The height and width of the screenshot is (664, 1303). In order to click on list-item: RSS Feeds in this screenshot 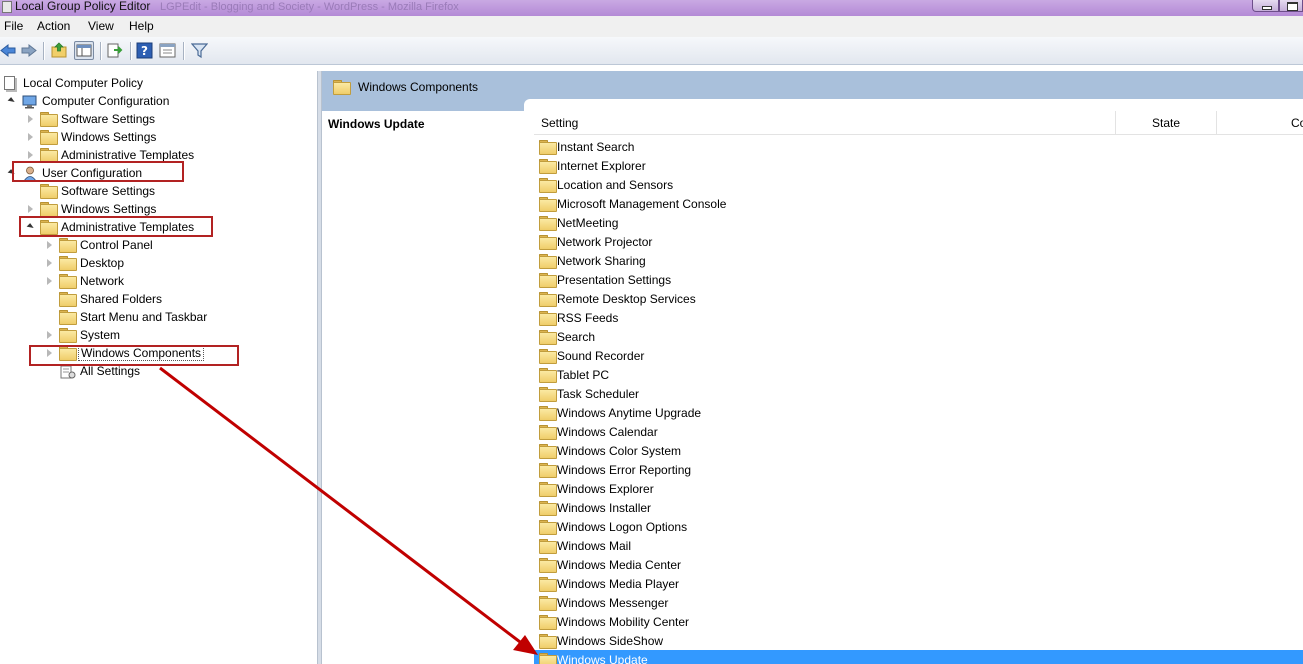, I will do `click(918, 317)`.